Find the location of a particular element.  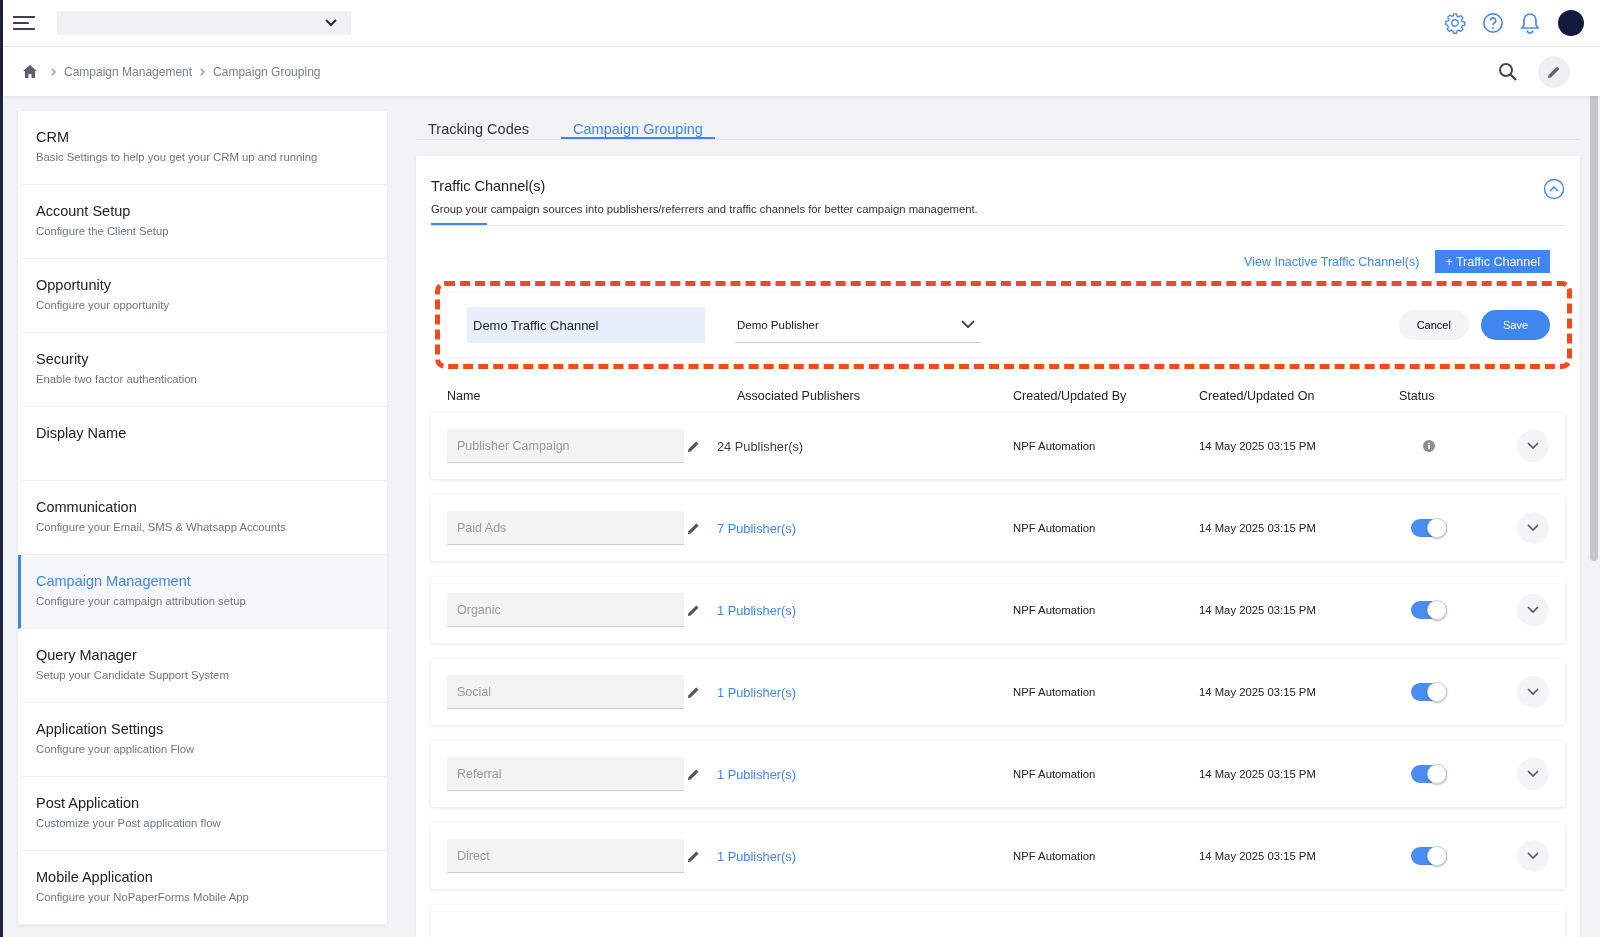

sidebar-item: Display Name is located at coordinates (202, 444).